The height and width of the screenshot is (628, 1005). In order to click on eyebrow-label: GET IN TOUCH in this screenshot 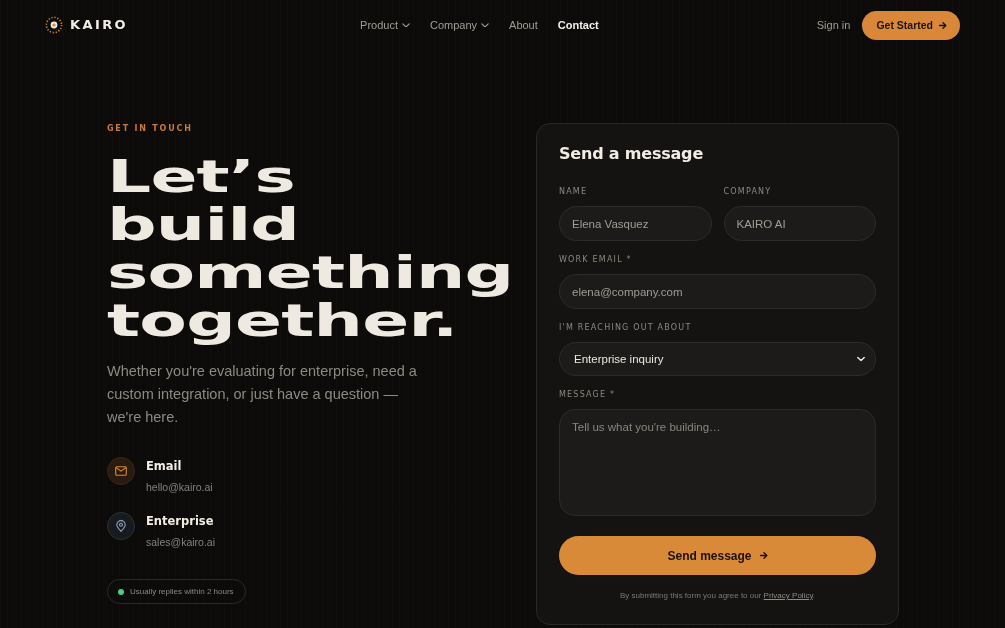, I will do `click(150, 129)`.